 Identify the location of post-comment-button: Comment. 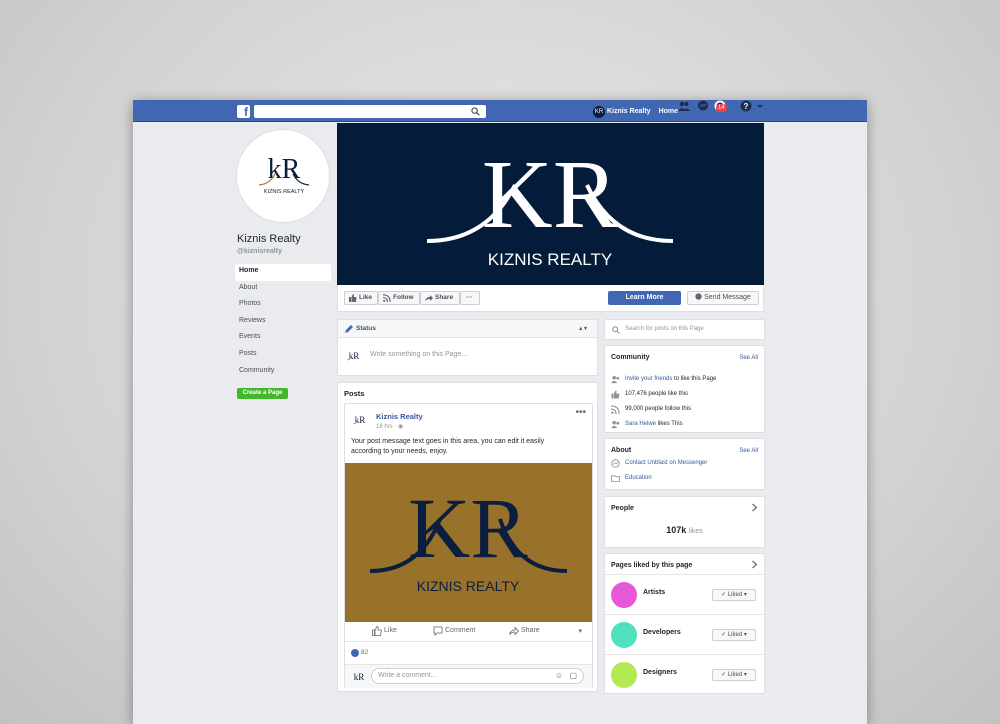
(454, 631).